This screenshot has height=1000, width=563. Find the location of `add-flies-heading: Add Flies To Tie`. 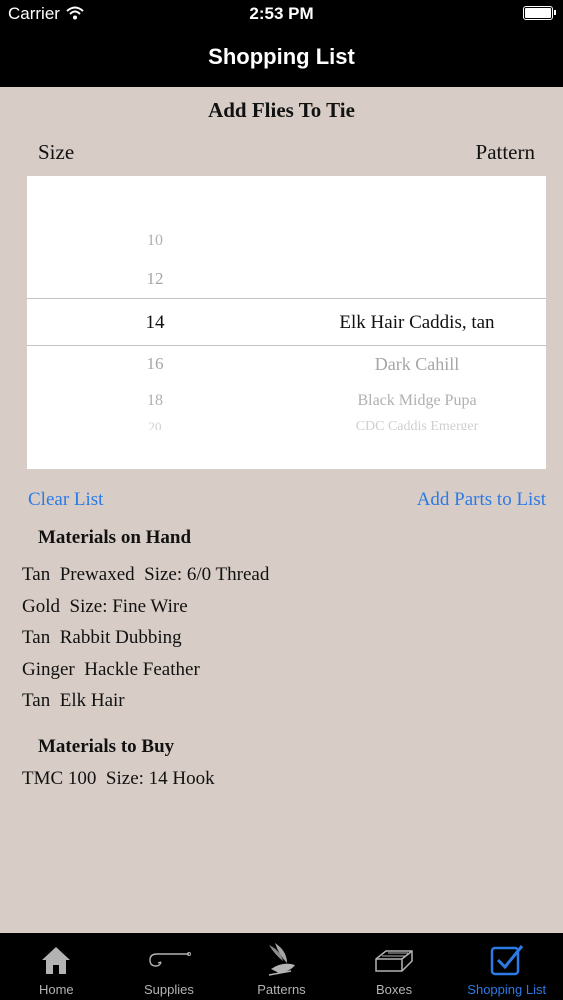

add-flies-heading: Add Flies To Tie is located at coordinates (281, 110).